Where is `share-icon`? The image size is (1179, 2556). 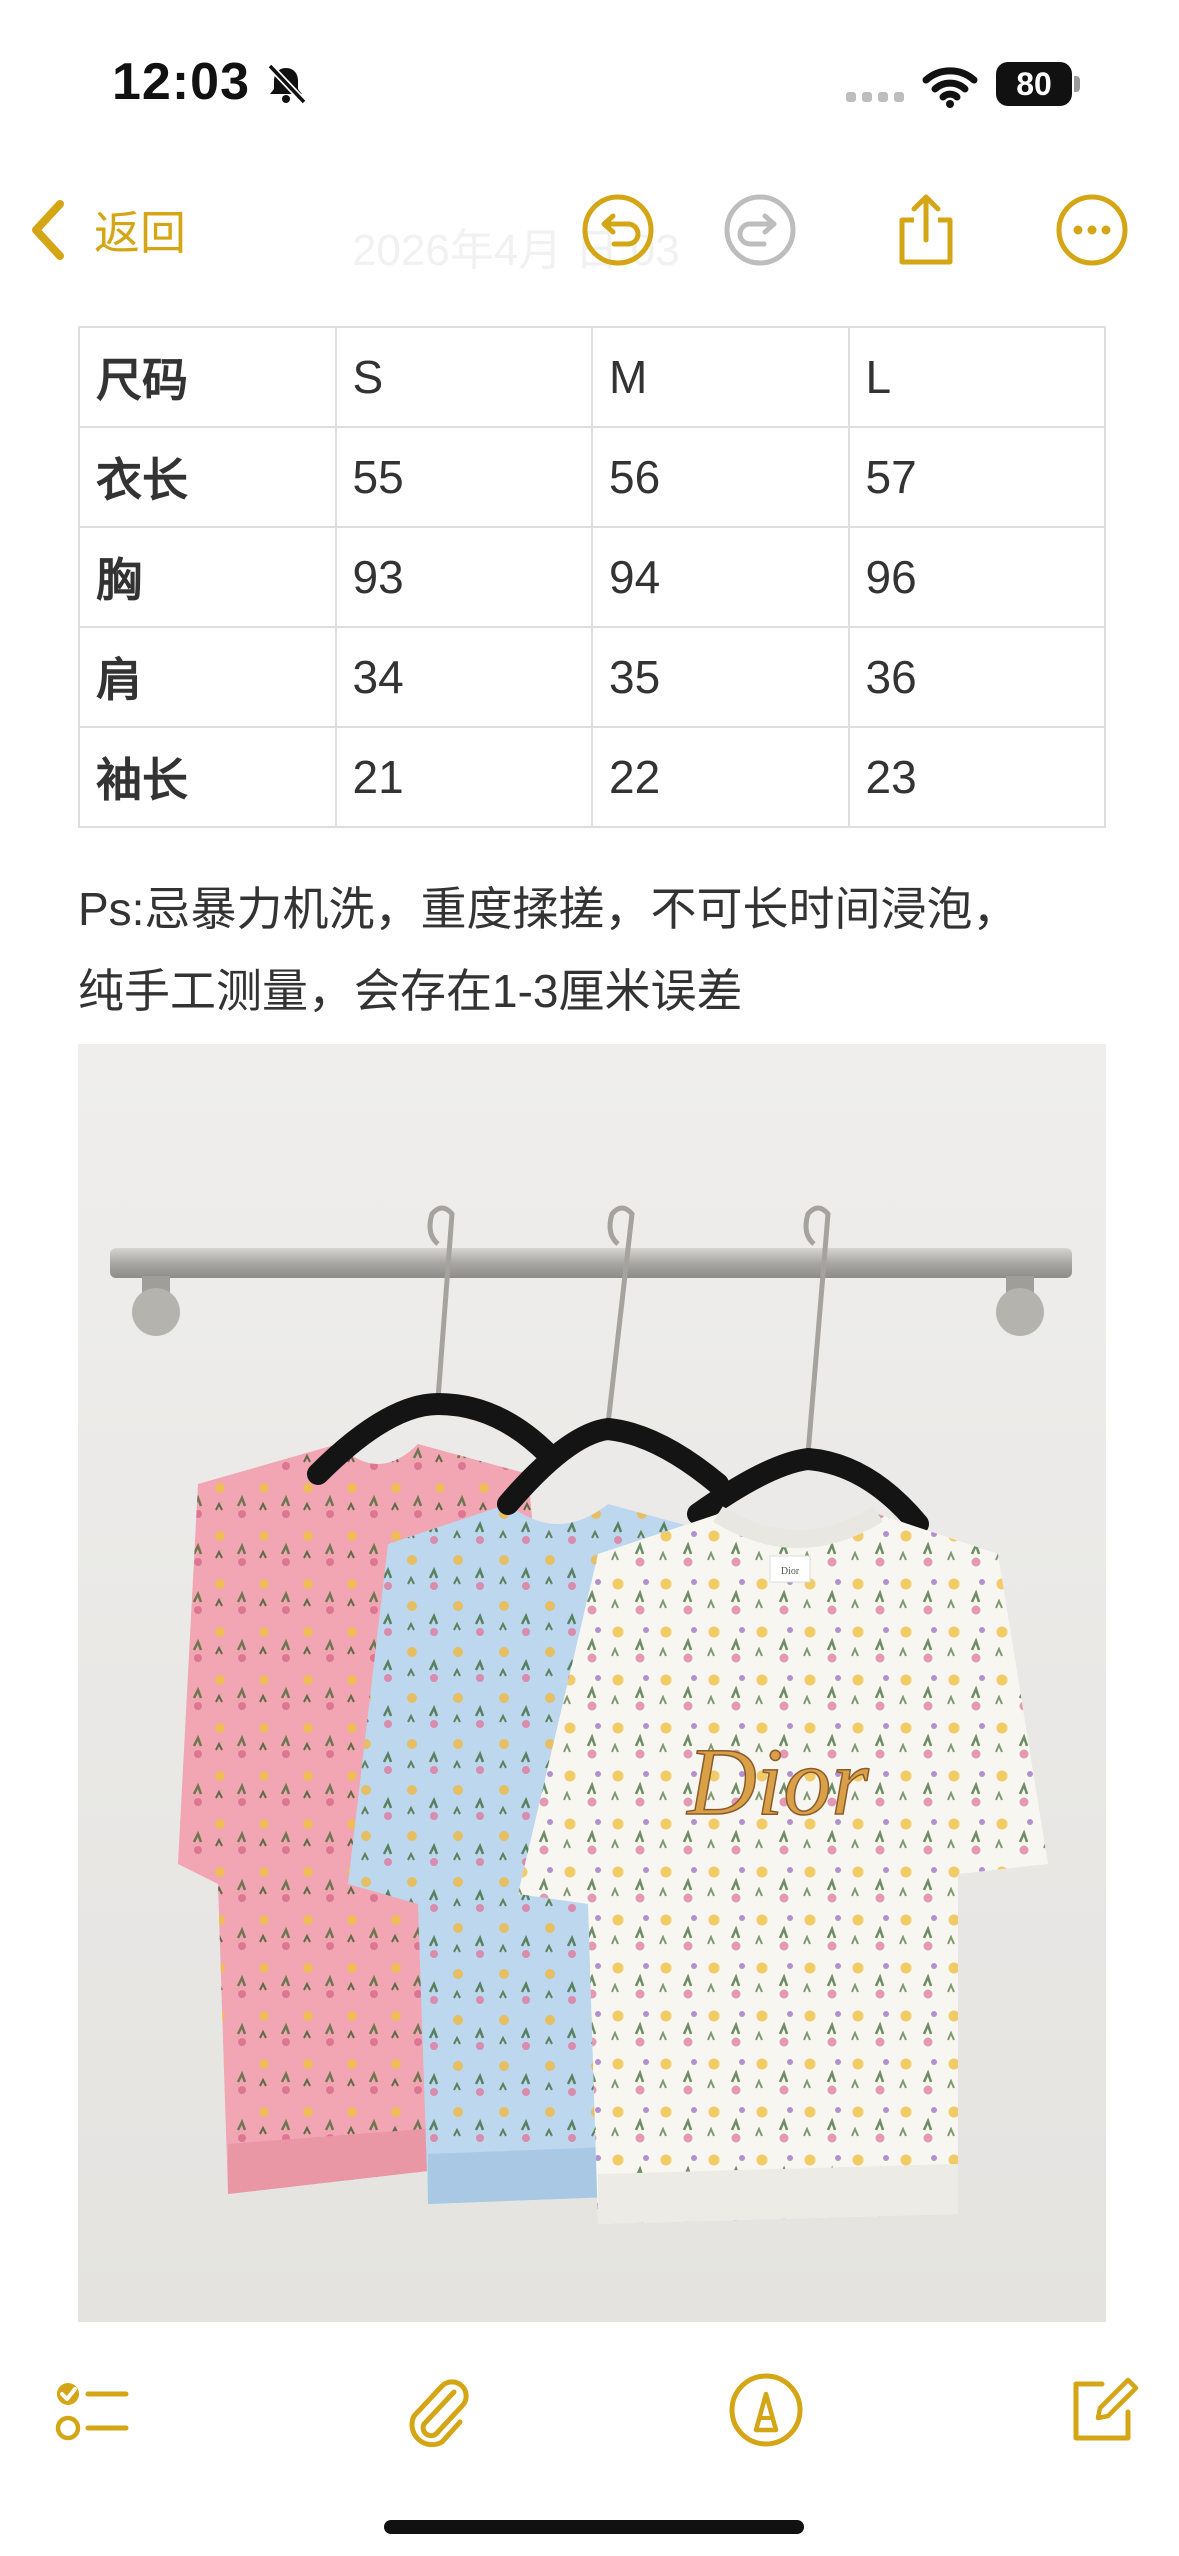
share-icon is located at coordinates (926, 229).